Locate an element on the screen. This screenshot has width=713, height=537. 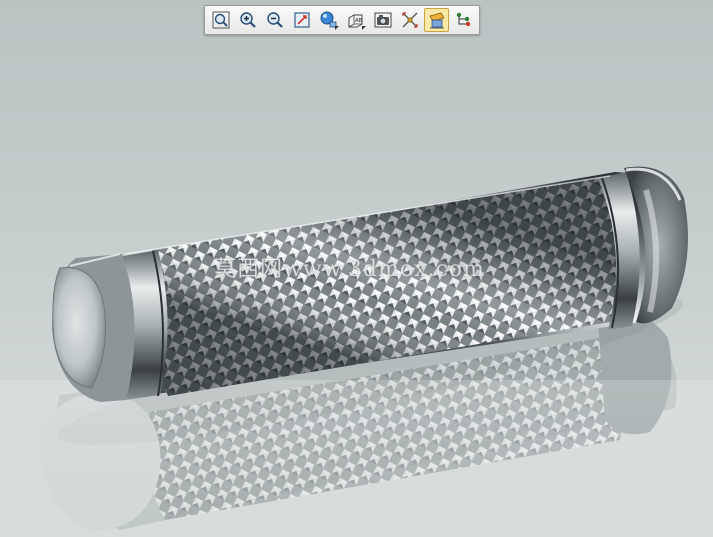
explode-icon is located at coordinates (409, 20).